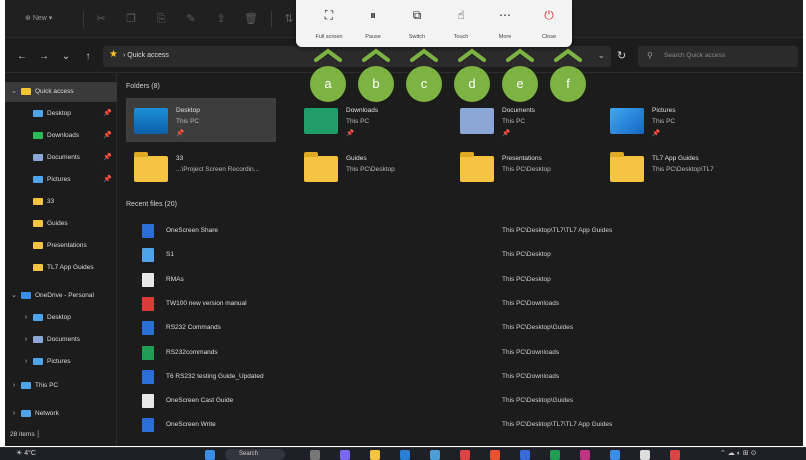 The height and width of the screenshot is (460, 806). What do you see at coordinates (505, 15) in the screenshot?
I see `more-icon: ⋯` at bounding box center [505, 15].